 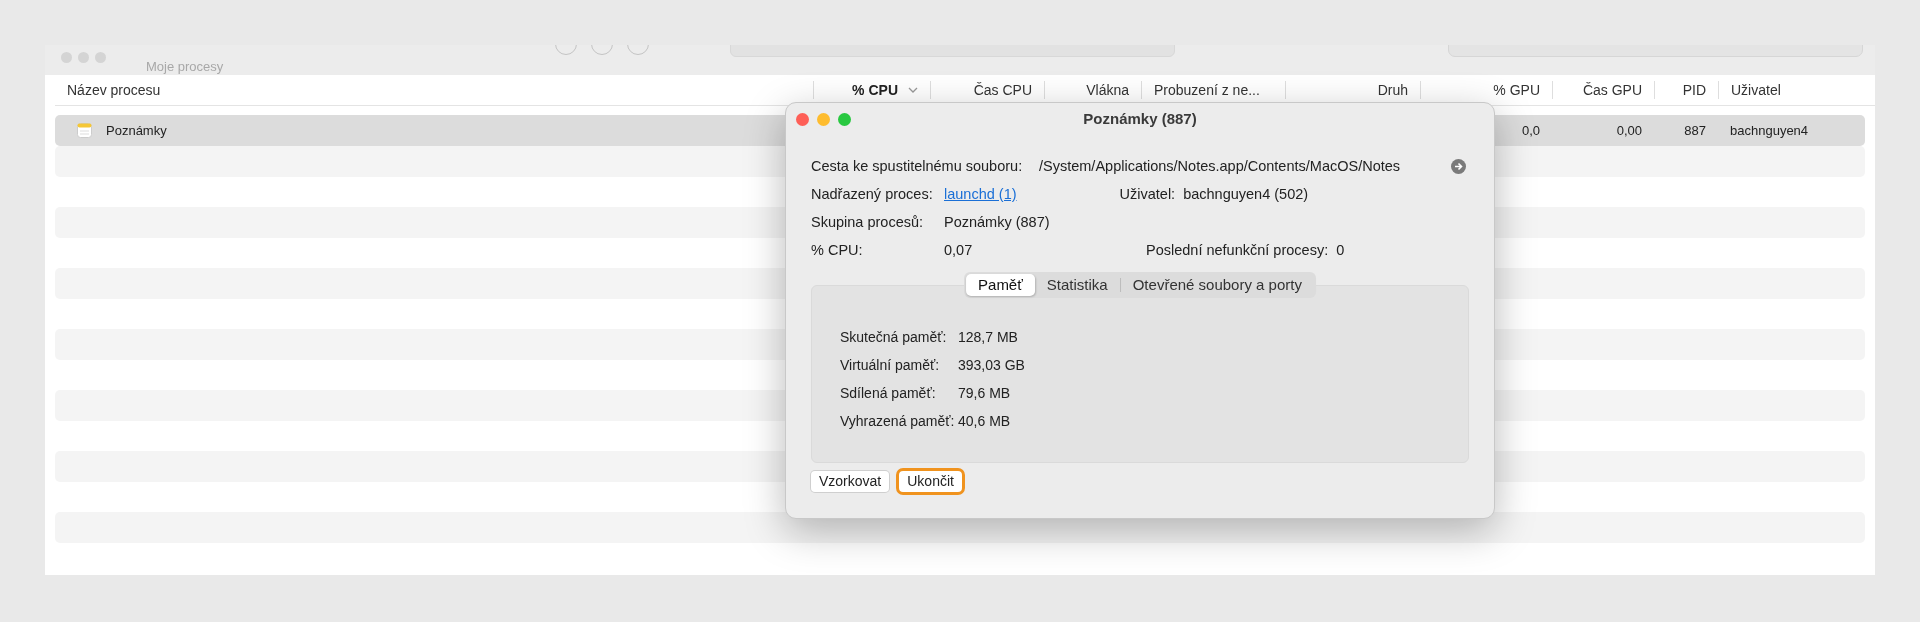 What do you see at coordinates (890, 365) in the screenshot?
I see `memory-label: Virtuální paměť:` at bounding box center [890, 365].